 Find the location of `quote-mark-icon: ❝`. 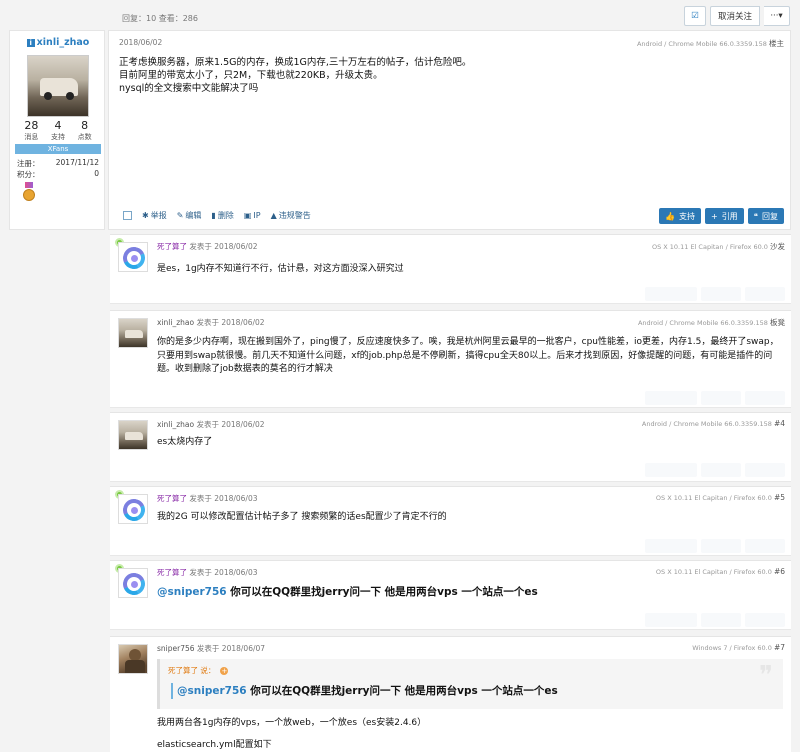

quote-mark-icon: ❝ is located at coordinates (755, 216).